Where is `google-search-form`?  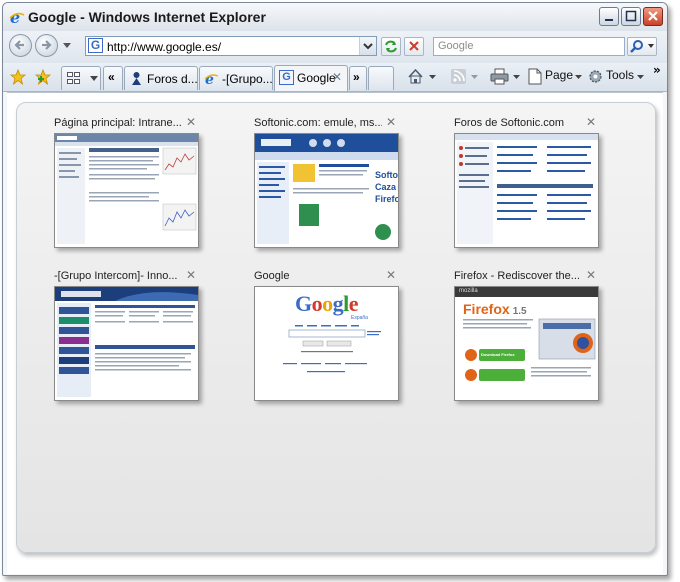 google-search-form is located at coordinates (332, 349).